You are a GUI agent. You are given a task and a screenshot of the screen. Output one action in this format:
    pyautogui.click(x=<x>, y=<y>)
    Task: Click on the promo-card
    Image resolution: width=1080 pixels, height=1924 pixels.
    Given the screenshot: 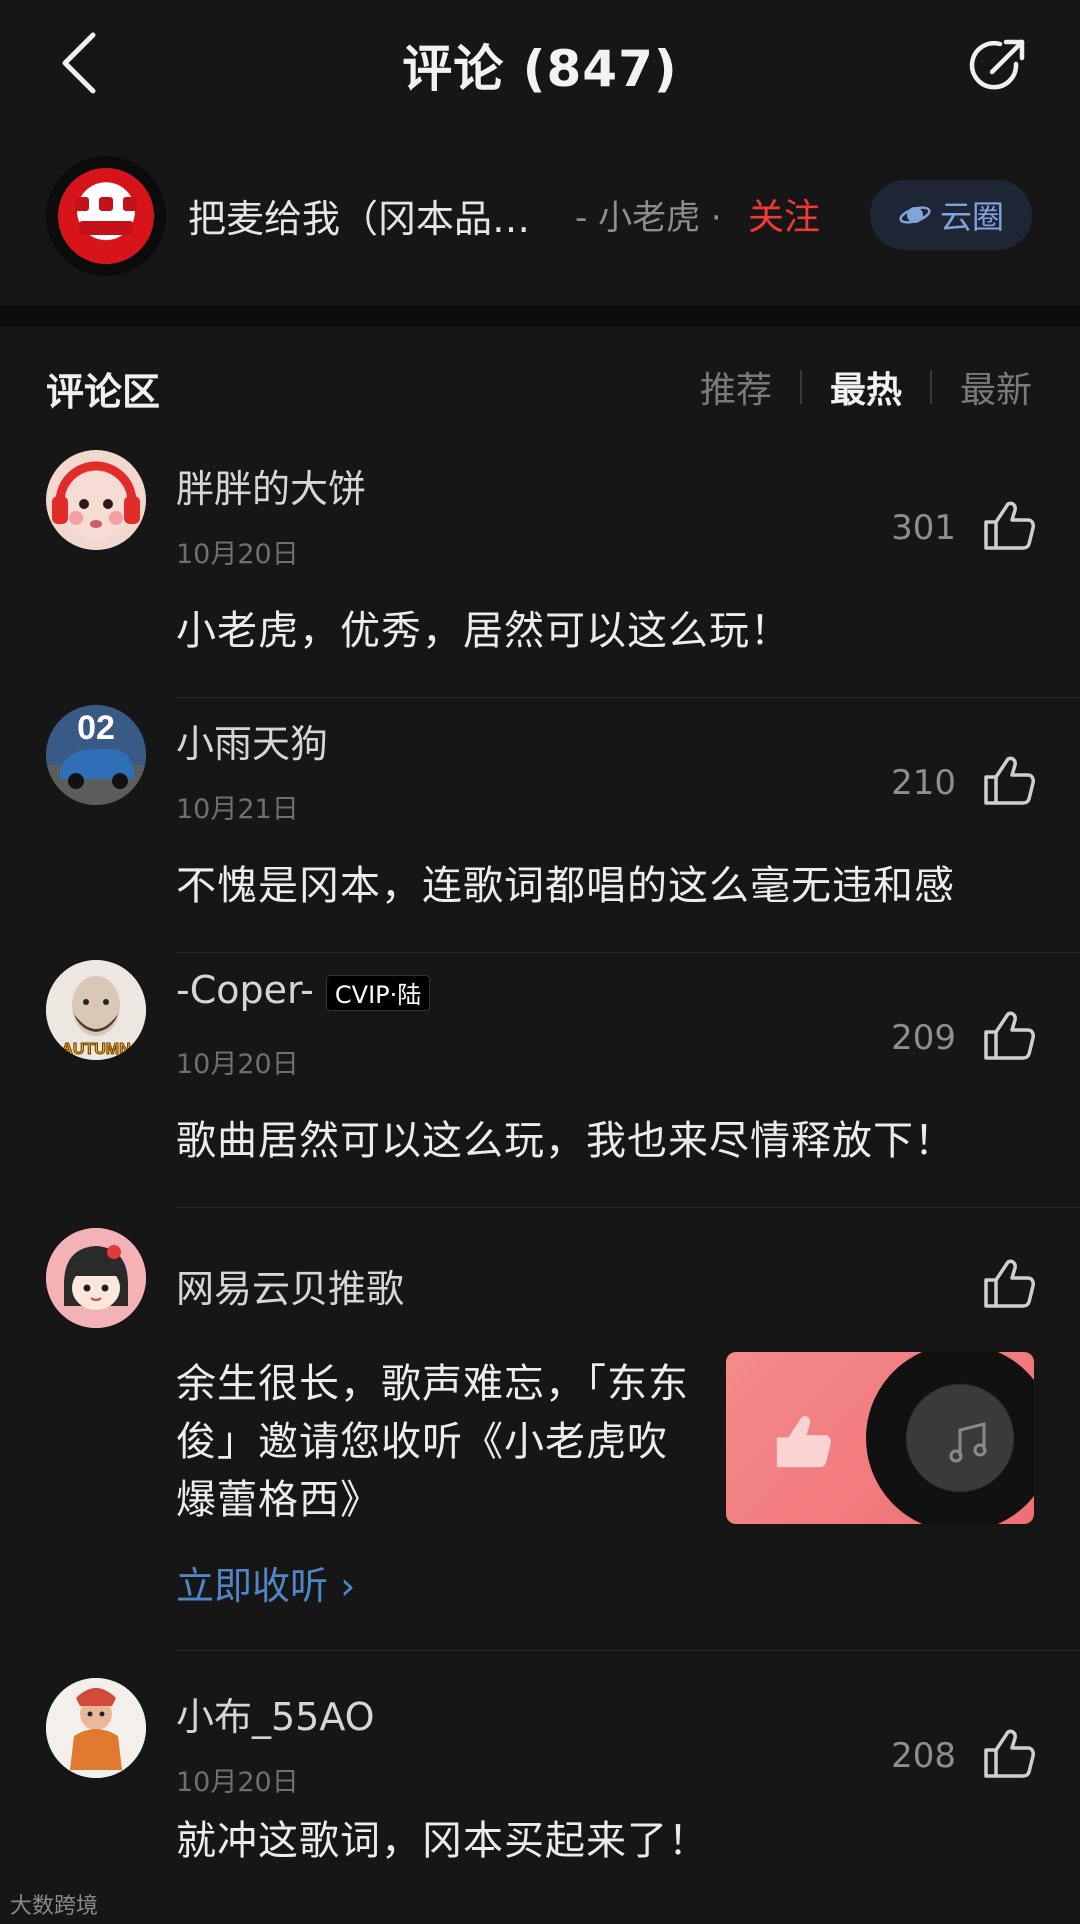 What is the action you would take?
    pyautogui.click(x=880, y=1438)
    